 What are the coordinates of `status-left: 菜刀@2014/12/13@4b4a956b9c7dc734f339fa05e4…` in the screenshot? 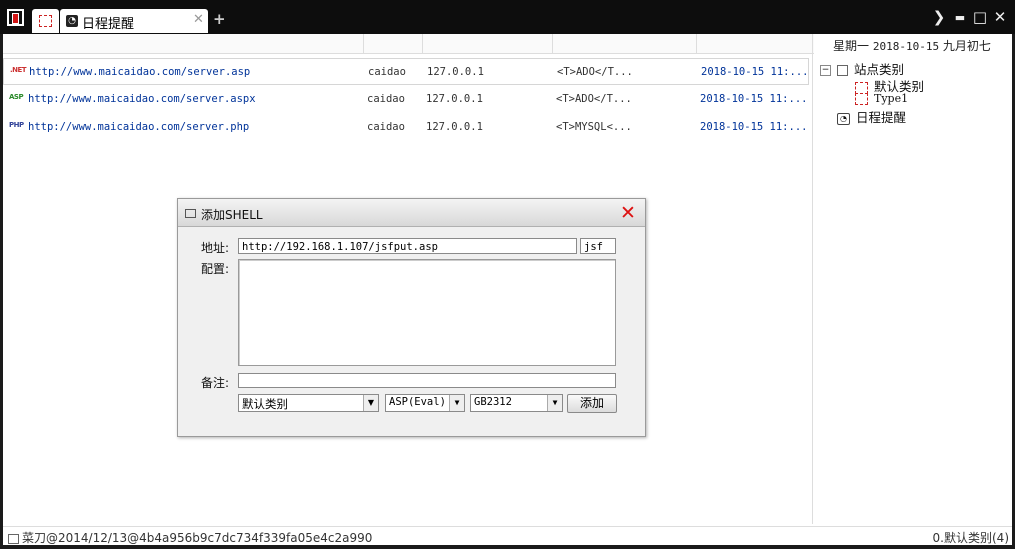 It's located at (190, 537).